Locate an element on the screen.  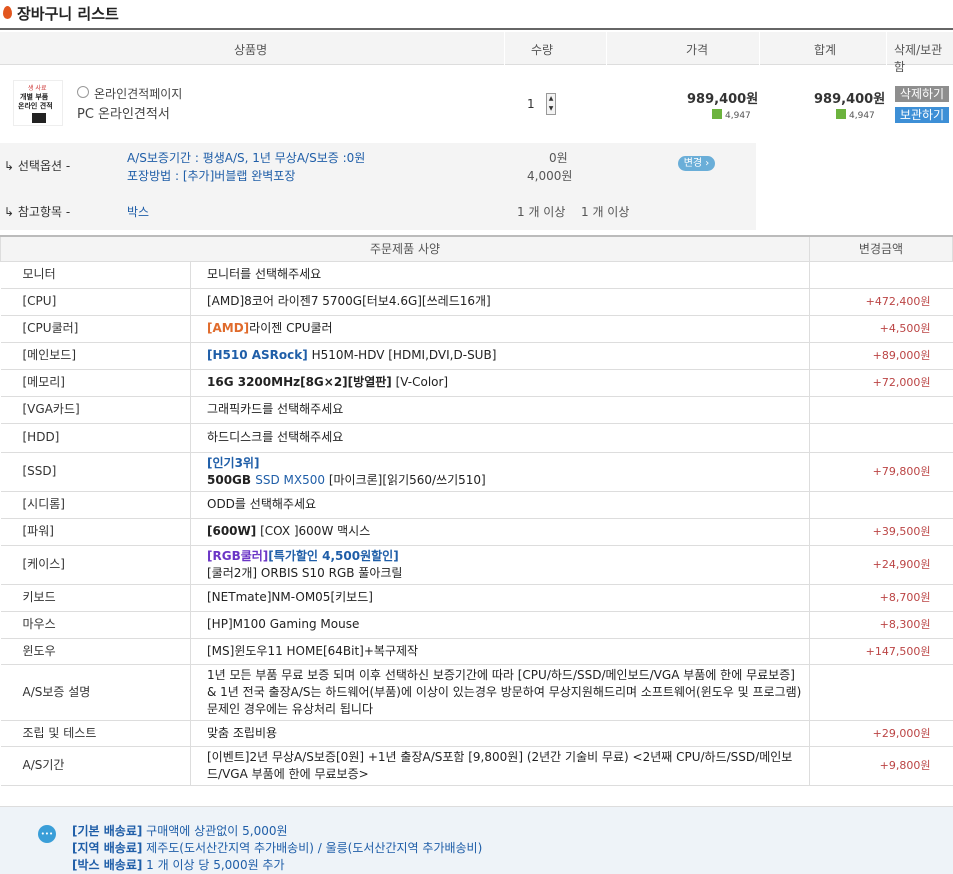
reference-qty-2: 1 개 이상 is located at coordinates (605, 212).